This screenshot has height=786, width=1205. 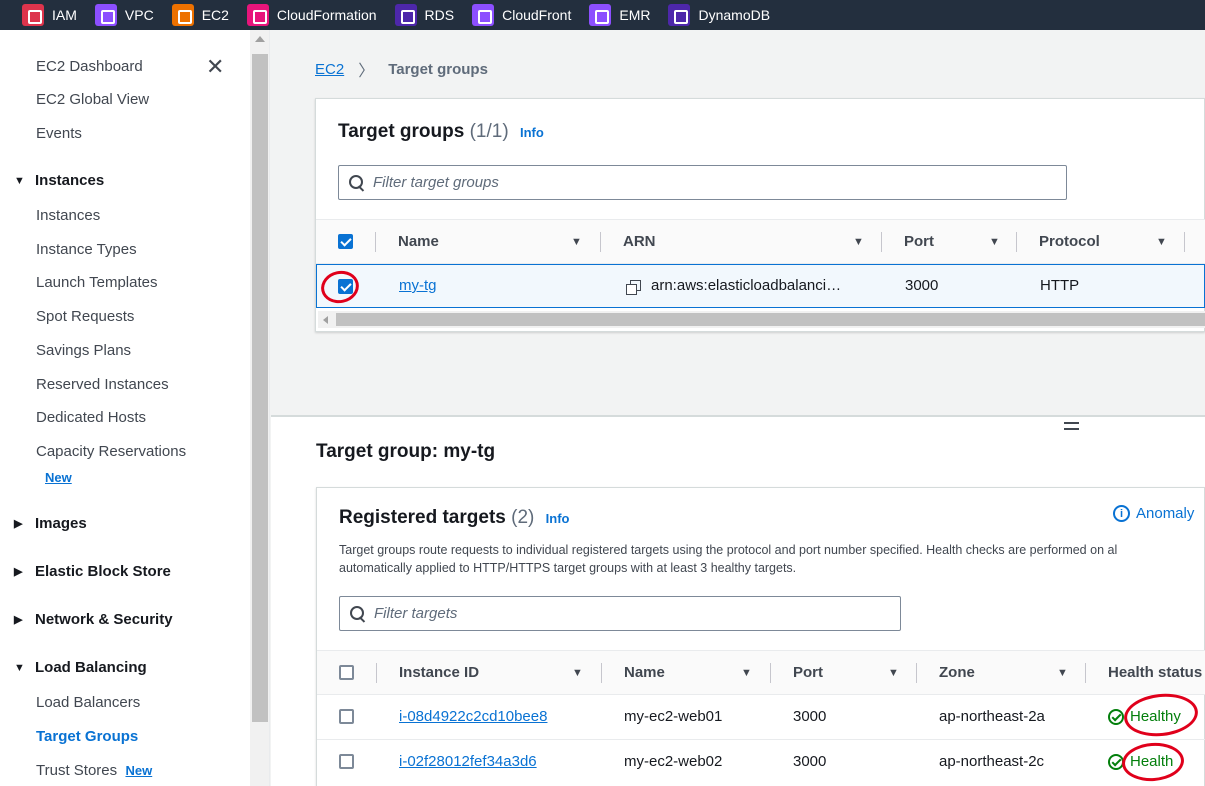 What do you see at coordinates (620, 613) in the screenshot?
I see `filter-targets-input: Filter targets` at bounding box center [620, 613].